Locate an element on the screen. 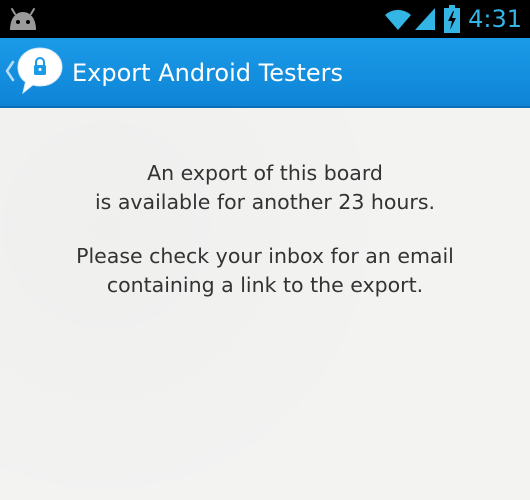  status-icons: 4:31 is located at coordinates (453, 19).